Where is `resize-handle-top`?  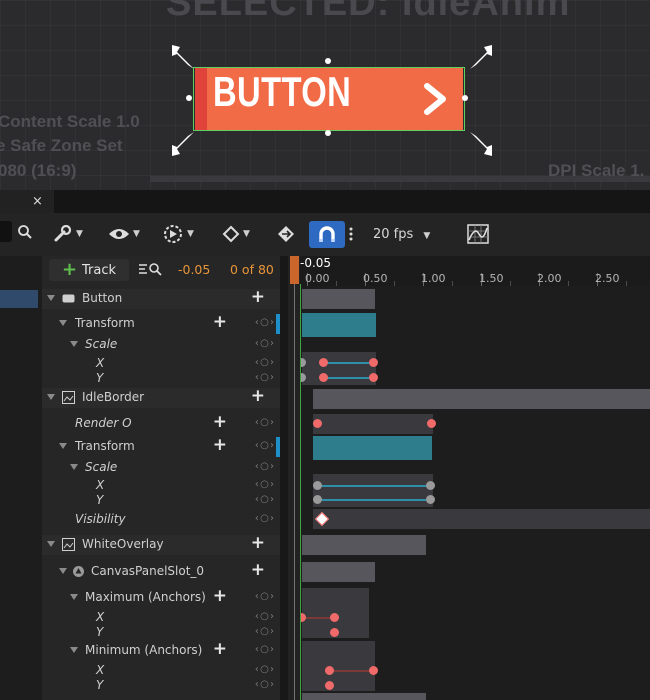 resize-handle-top is located at coordinates (328, 61).